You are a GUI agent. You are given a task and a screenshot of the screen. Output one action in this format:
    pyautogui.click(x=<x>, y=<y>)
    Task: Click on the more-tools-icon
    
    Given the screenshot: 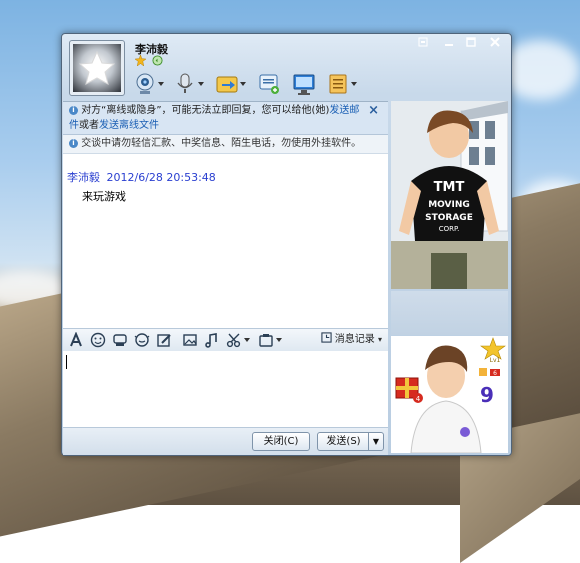 What is the action you would take?
    pyautogui.click(x=266, y=340)
    